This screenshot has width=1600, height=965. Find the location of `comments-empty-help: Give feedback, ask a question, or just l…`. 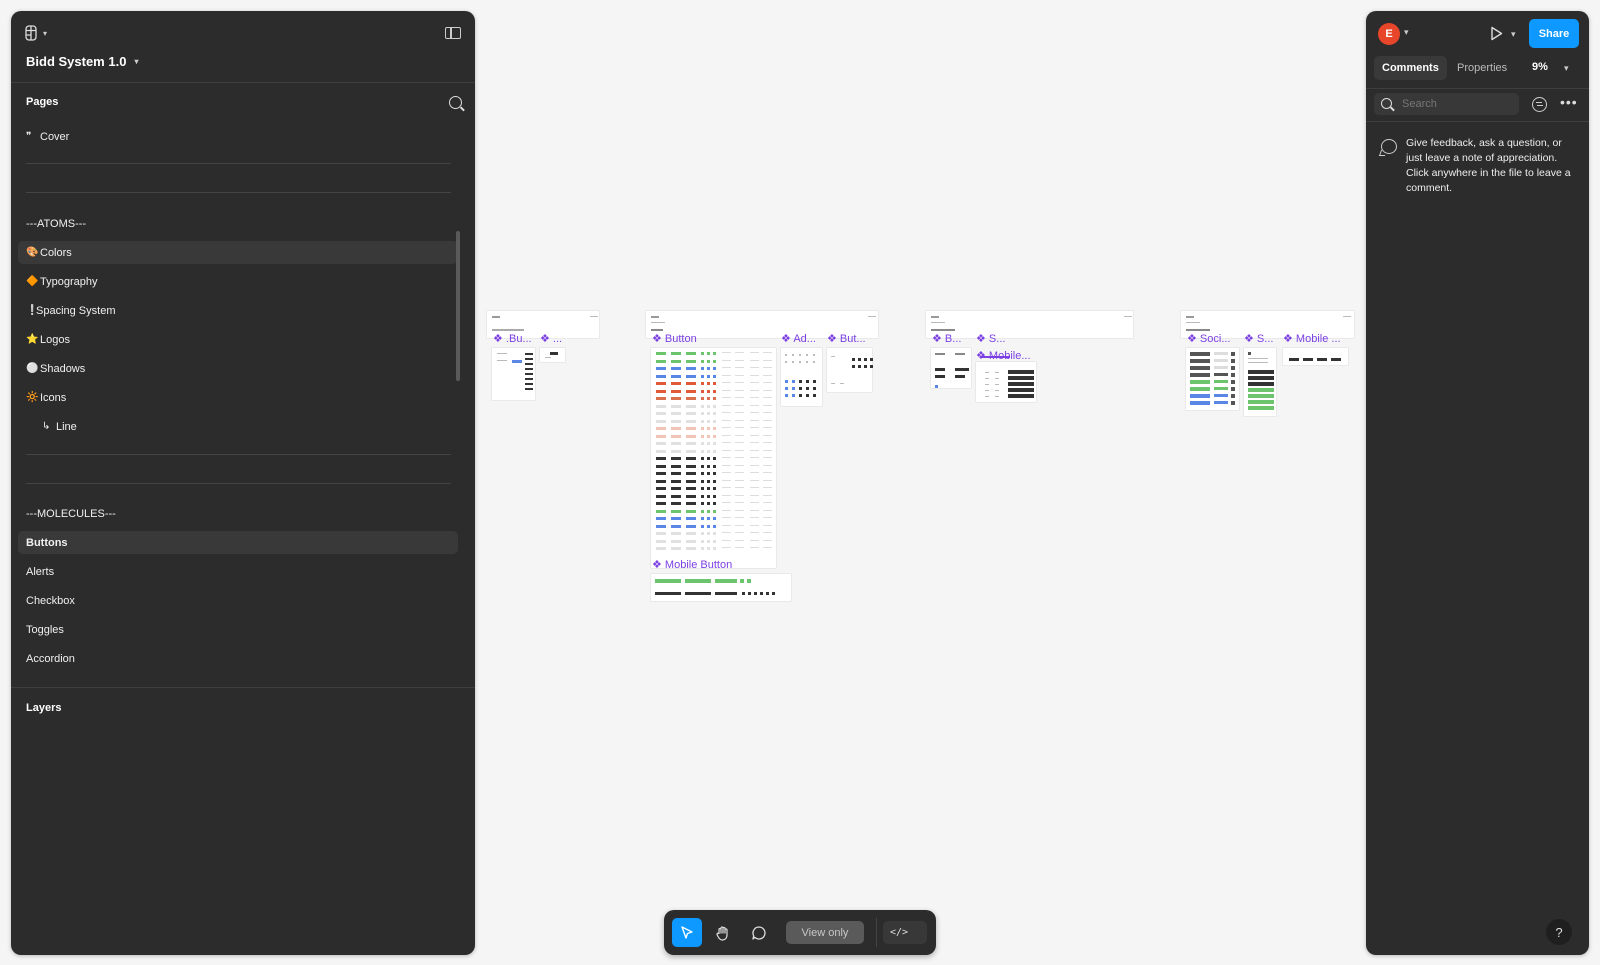

comments-empty-help: Give feedback, ask a question, or just l… is located at coordinates (1488, 165).